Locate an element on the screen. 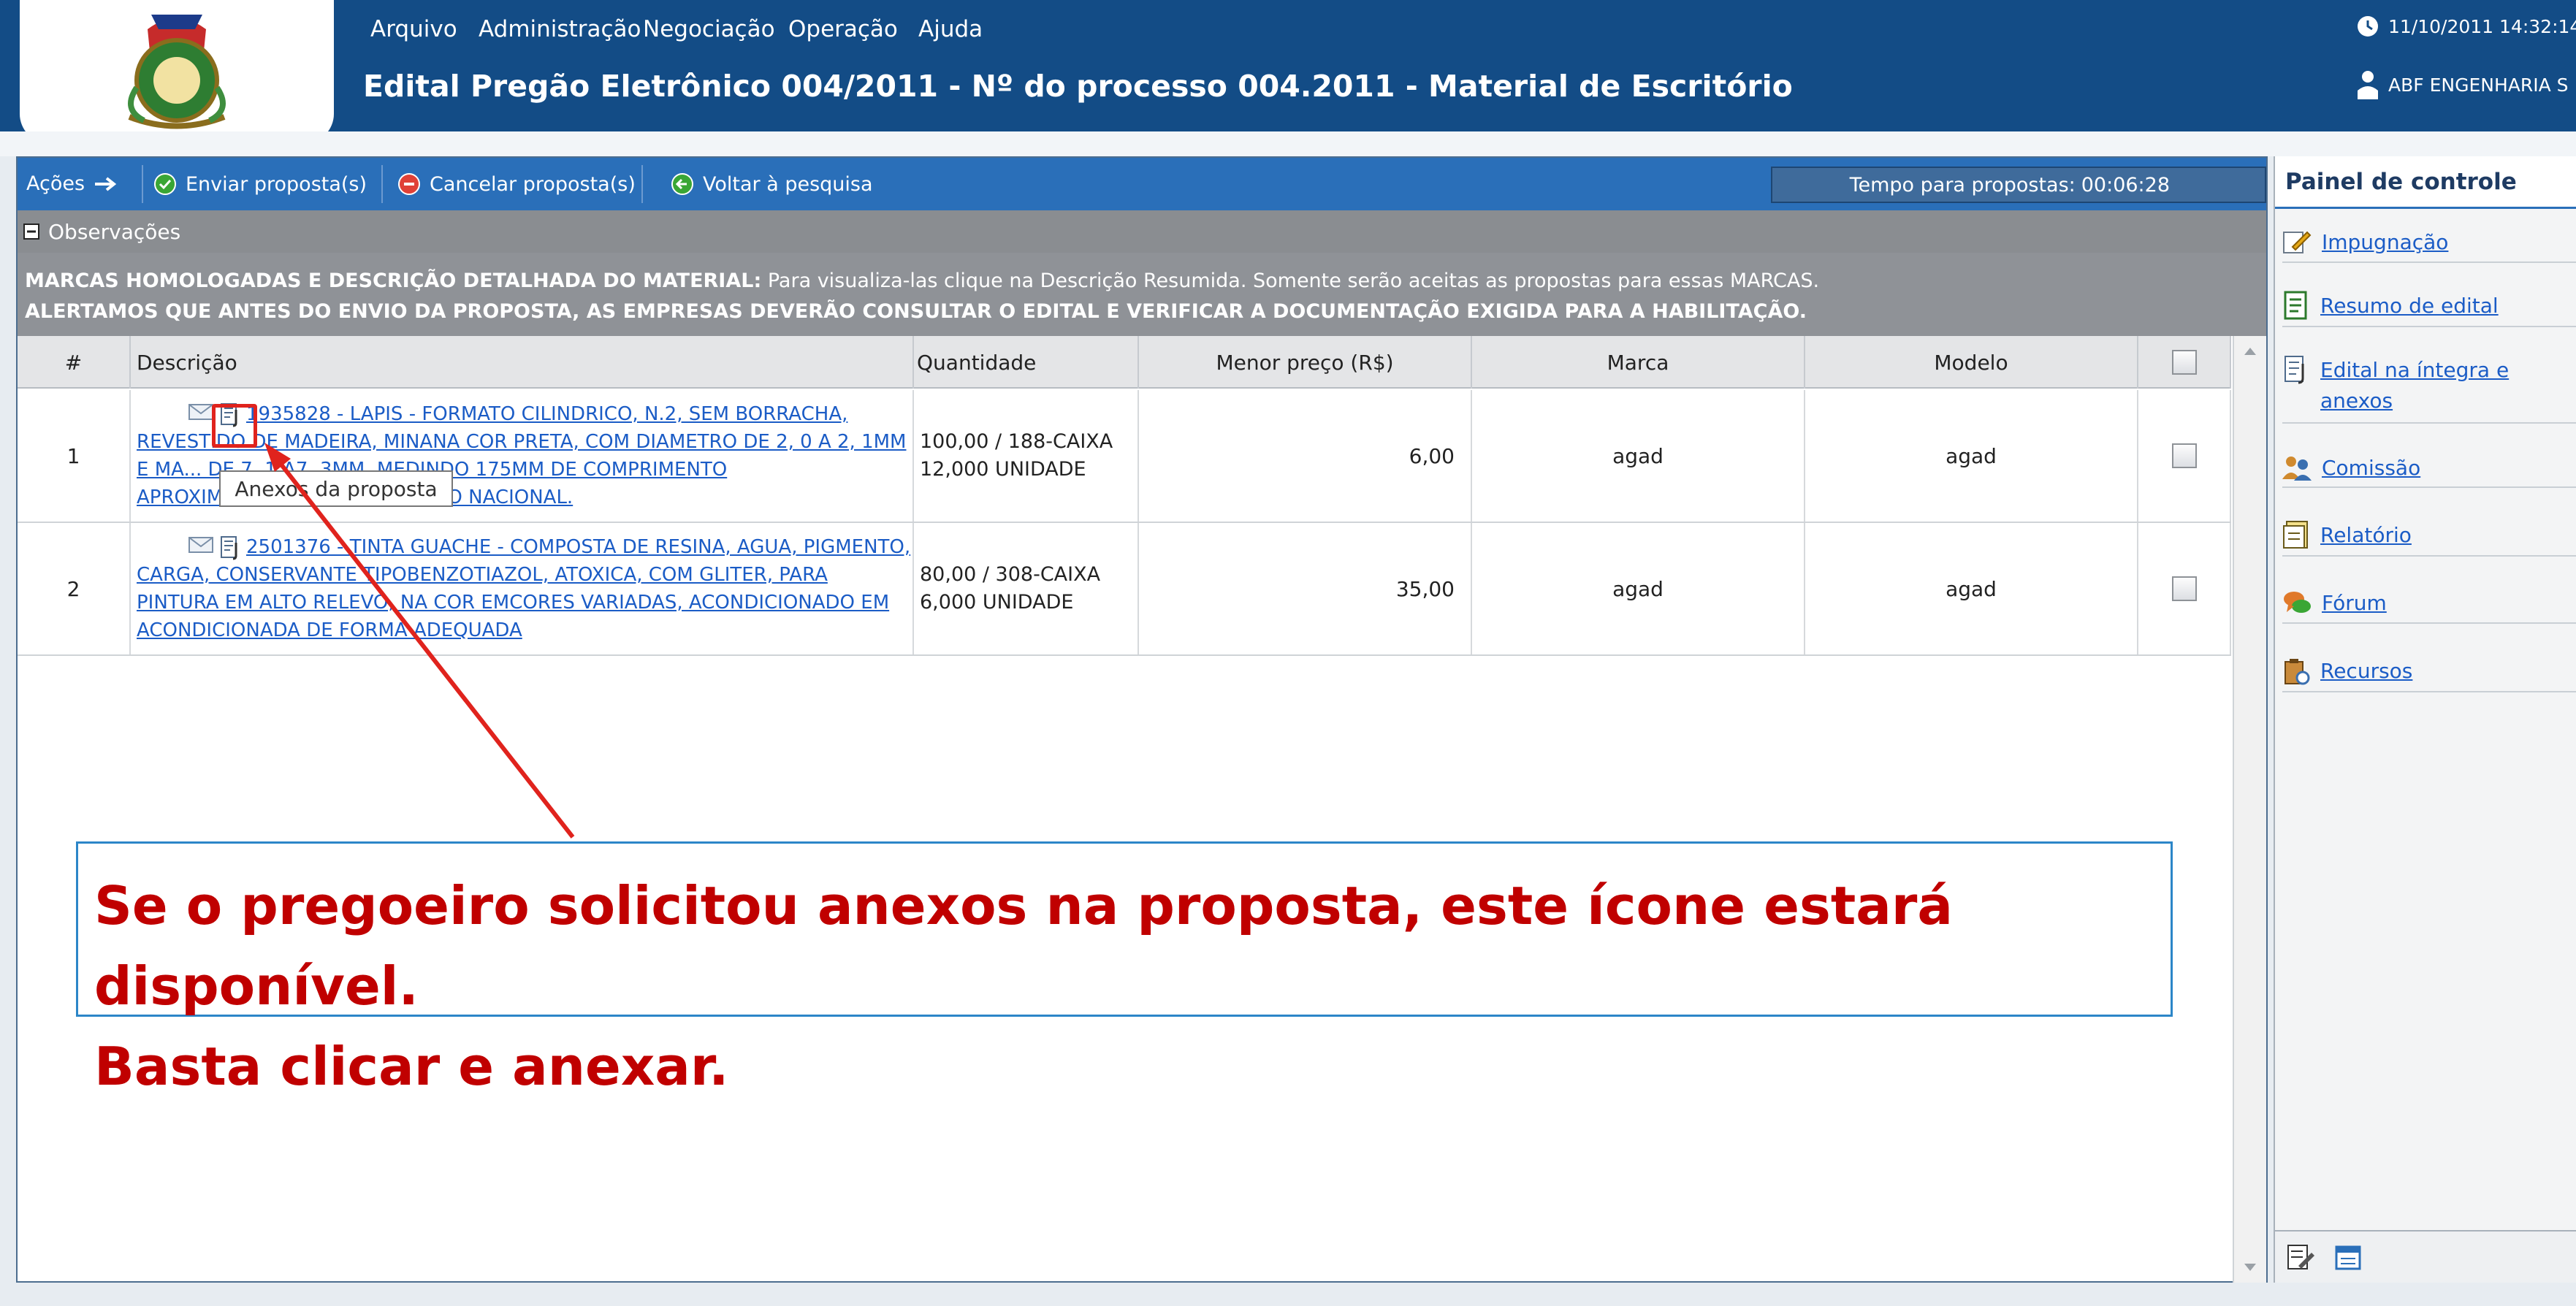 This screenshot has height=1306, width=2576. proposal-timer: Tempo para propostas: 00:06:28 is located at coordinates (2019, 185).